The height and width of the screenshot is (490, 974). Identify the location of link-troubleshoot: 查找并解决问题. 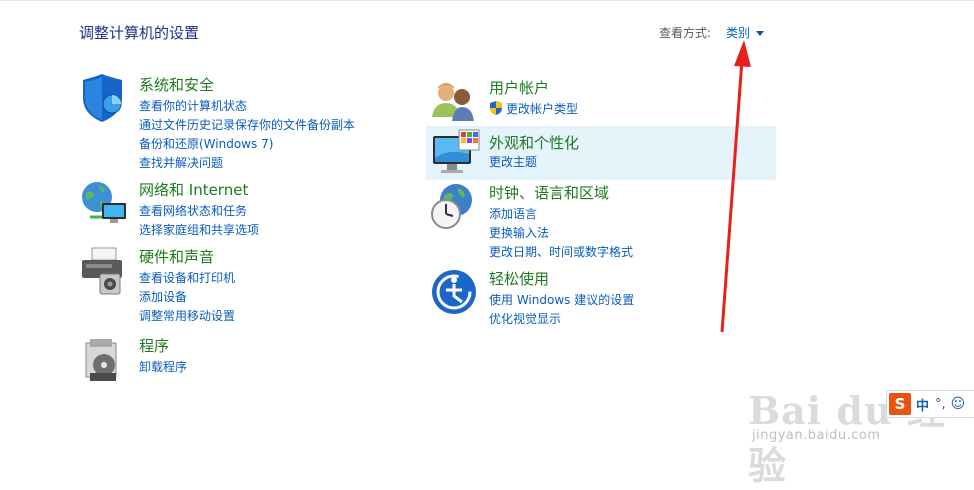
(247, 163).